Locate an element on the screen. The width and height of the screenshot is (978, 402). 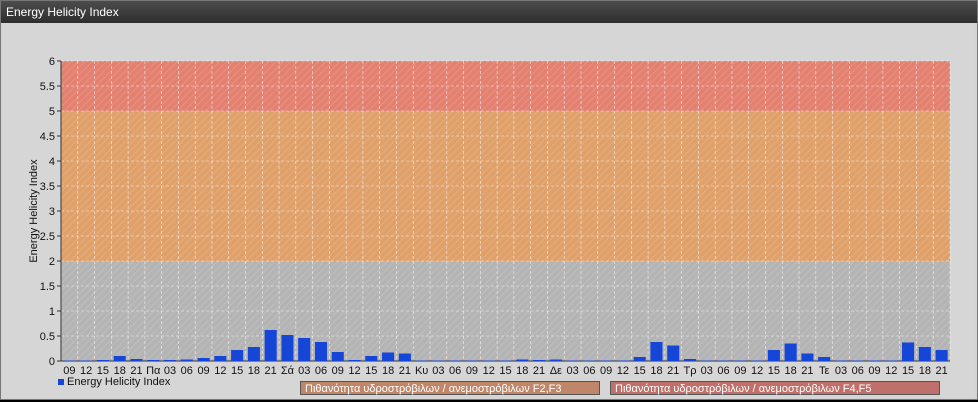
chart-legend: Energy Helicity Index is located at coordinates (114, 382).